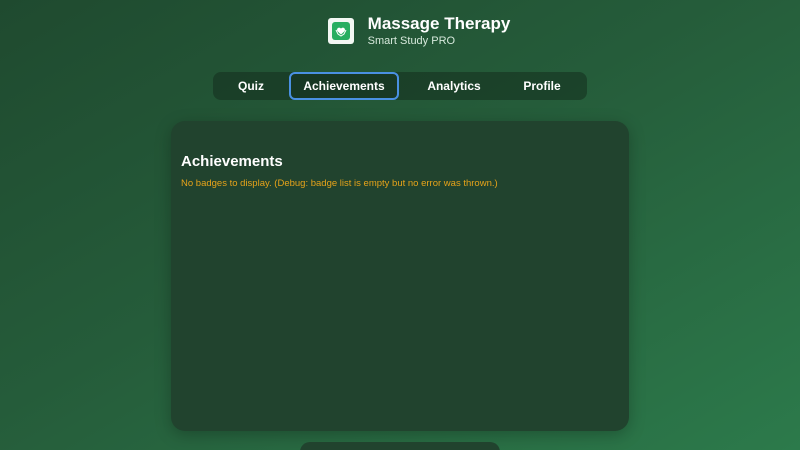  What do you see at coordinates (439, 23) in the screenshot?
I see `app-title: Massage Therapy` at bounding box center [439, 23].